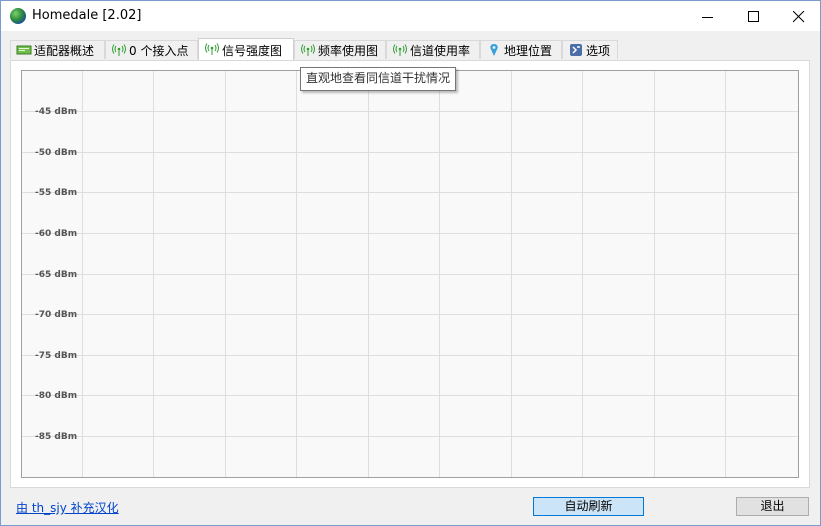 This screenshot has height=526, width=821. Describe the element at coordinates (64, 51) in the screenshot. I see `tab-label: 适配器概述` at that location.